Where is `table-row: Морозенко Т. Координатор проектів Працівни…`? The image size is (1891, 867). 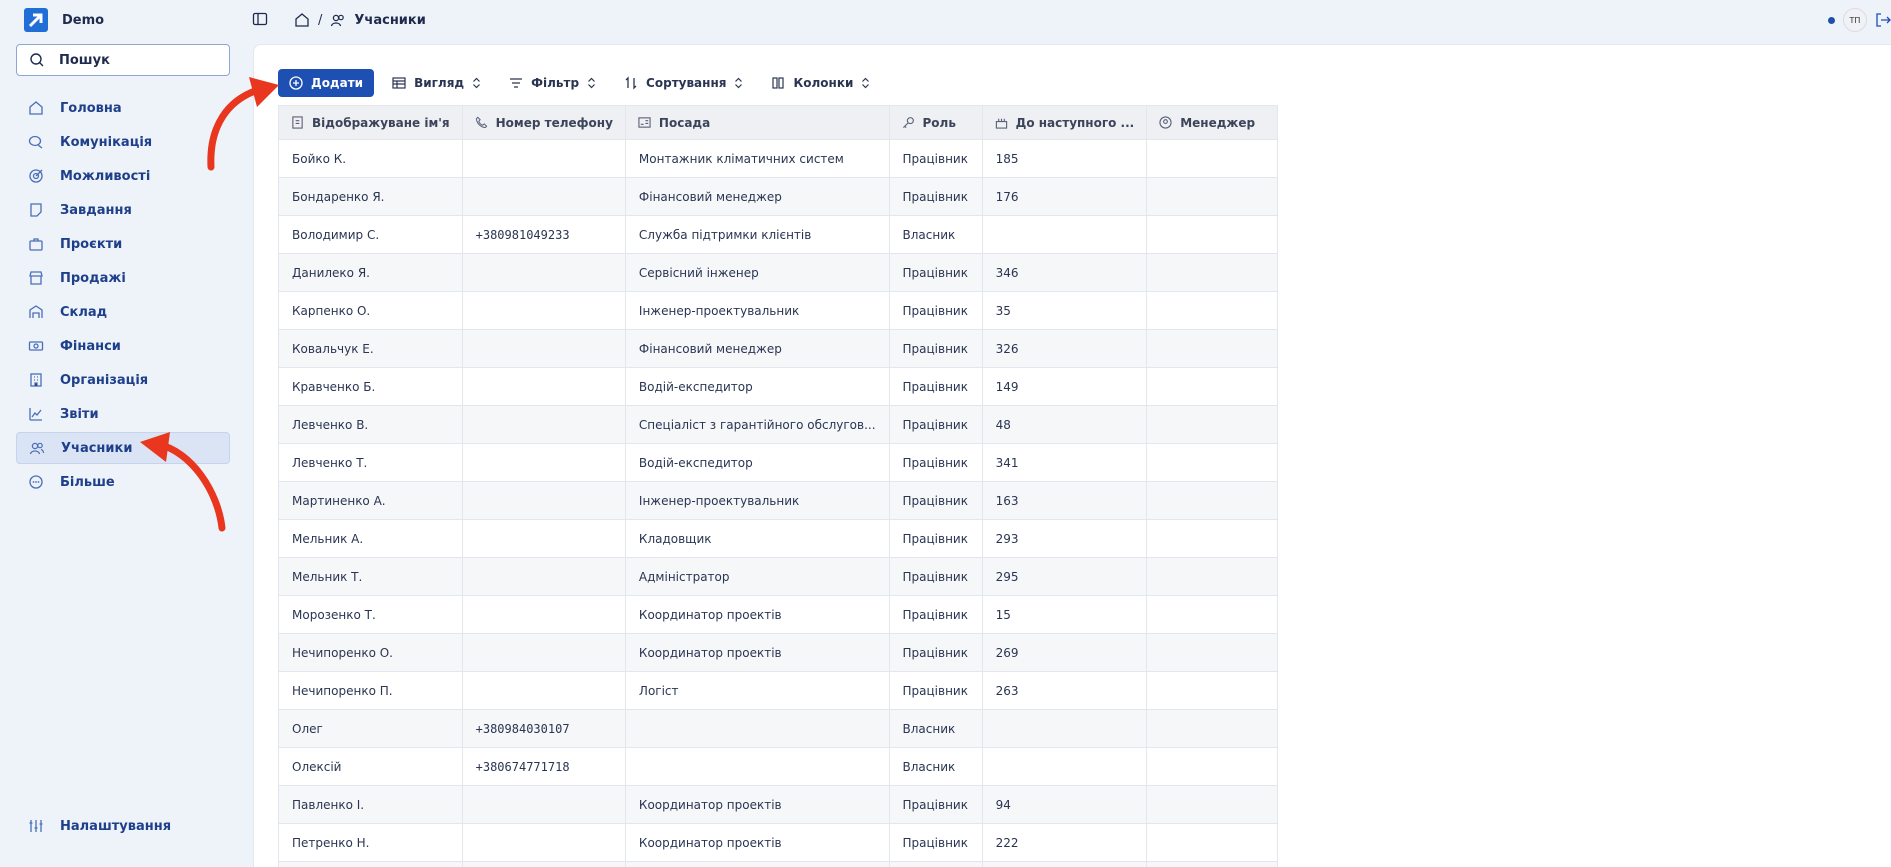 table-row: Морозенко Т. Координатор проектів Працівни… is located at coordinates (778, 614).